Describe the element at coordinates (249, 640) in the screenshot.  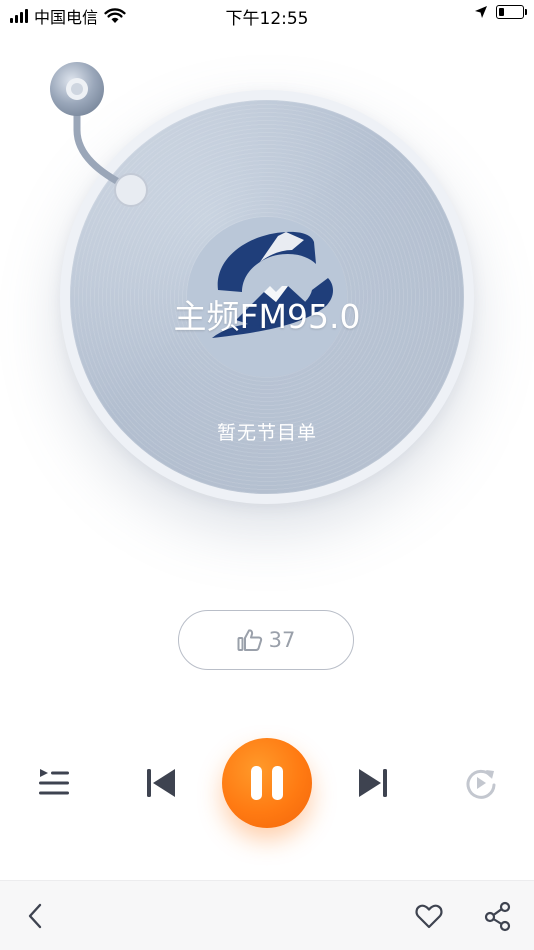
I see `thumbs-up-icon` at that location.